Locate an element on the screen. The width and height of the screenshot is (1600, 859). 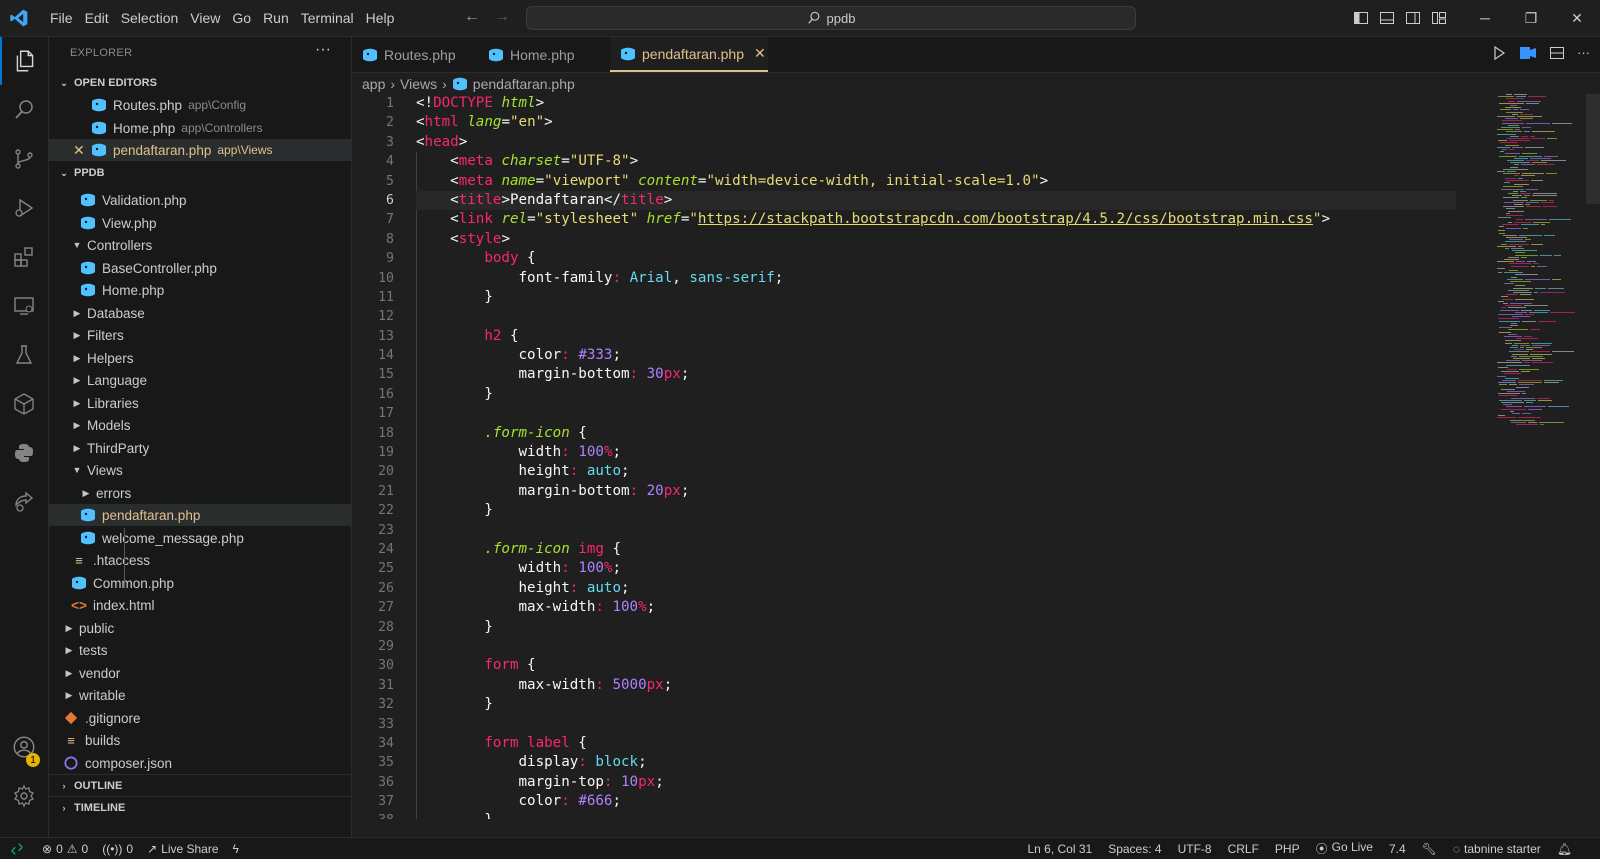
open-editors-header: ⌄ OPEN EDITORS is located at coordinates (200, 83).